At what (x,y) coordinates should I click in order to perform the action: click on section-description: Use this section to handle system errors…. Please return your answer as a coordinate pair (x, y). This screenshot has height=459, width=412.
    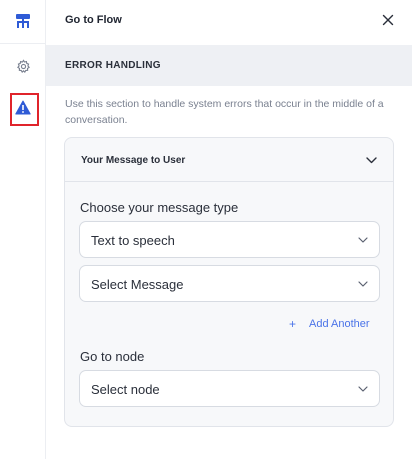
    Looking at the image, I should click on (224, 112).